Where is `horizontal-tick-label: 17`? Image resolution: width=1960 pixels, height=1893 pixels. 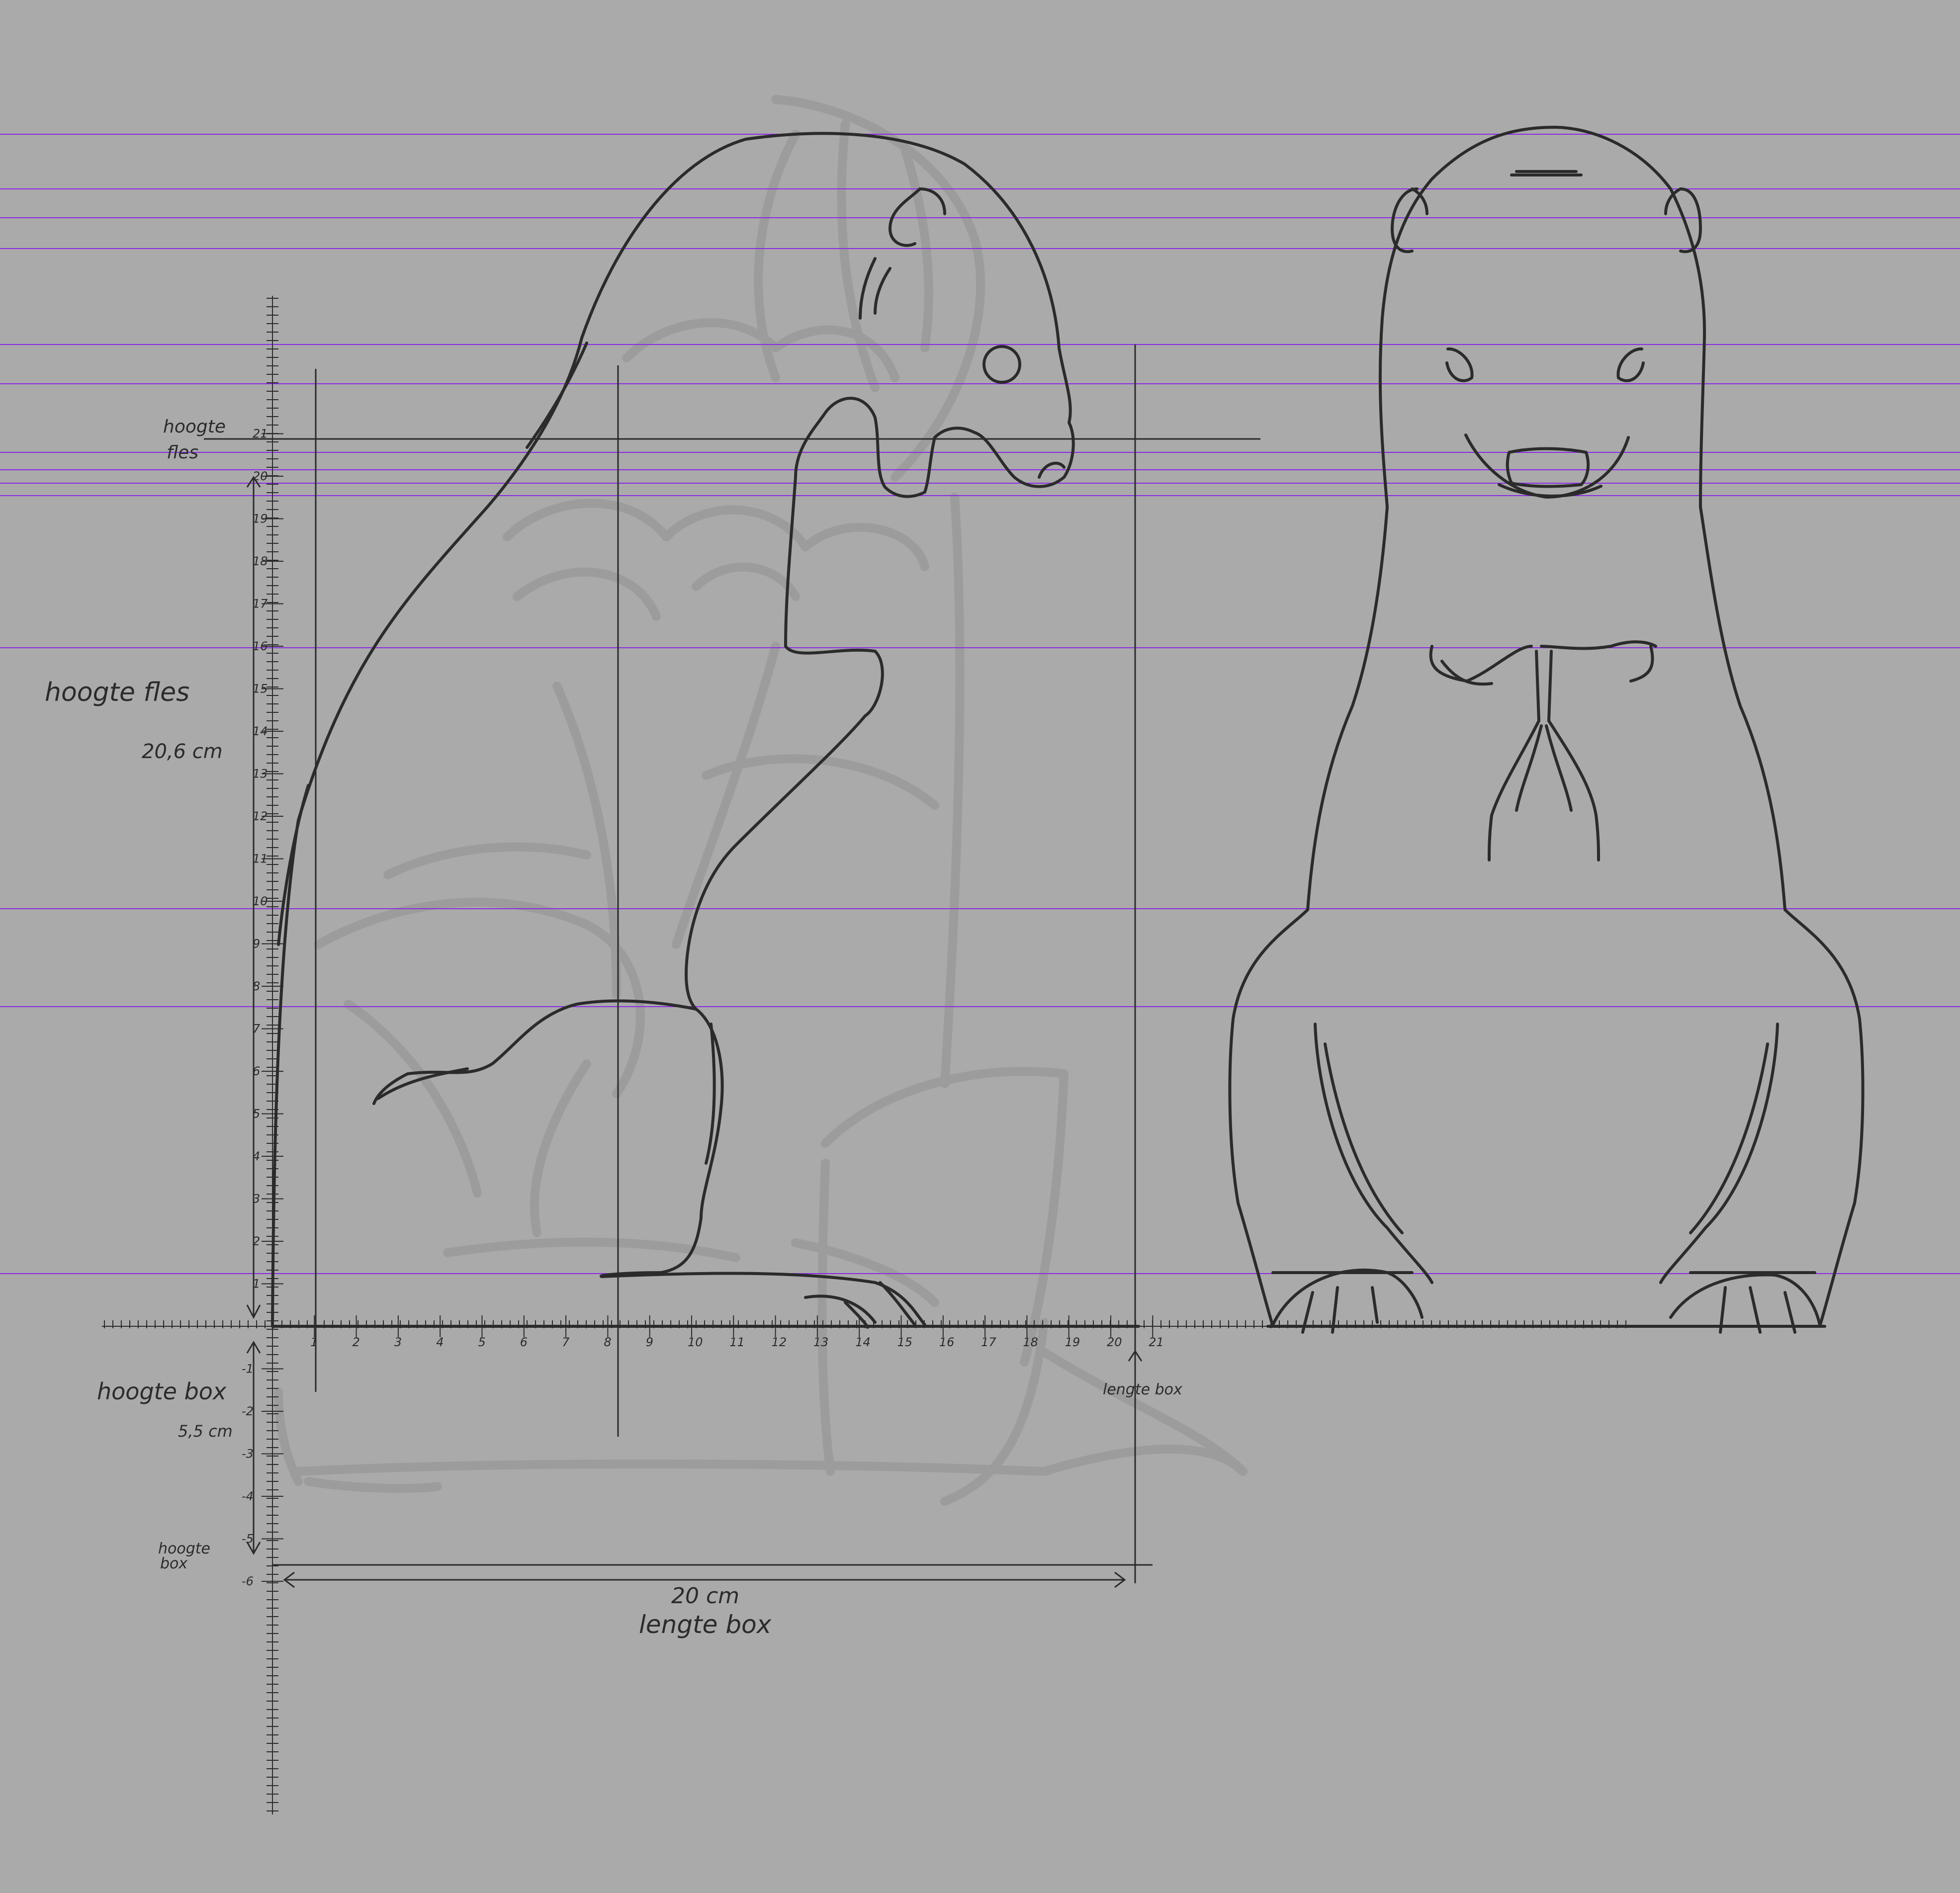 horizontal-tick-label: 17 is located at coordinates (988, 1342).